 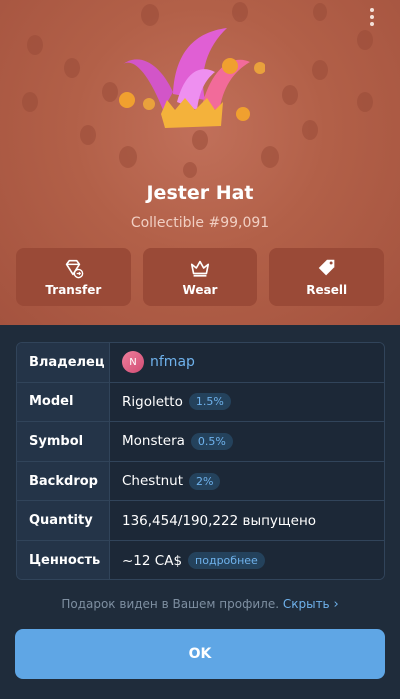 I want to click on quantity-value-cell: 136,454/190,222 выпущено, so click(x=247, y=520).